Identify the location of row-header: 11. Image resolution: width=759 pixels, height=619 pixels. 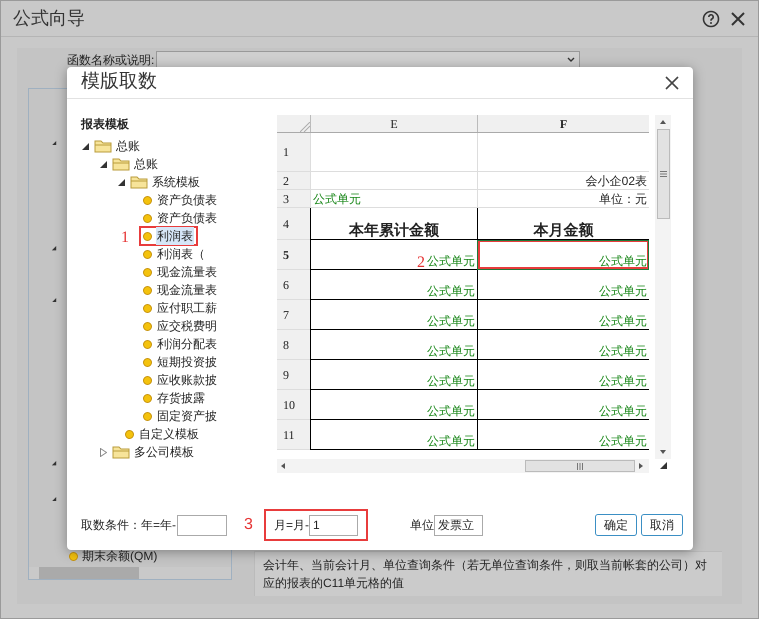
(293, 435).